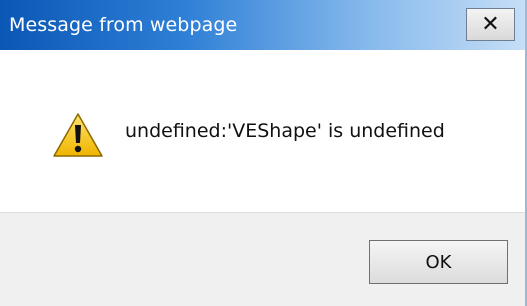 The height and width of the screenshot is (306, 527). Describe the element at coordinates (438, 262) in the screenshot. I see `ok-button: OK` at that location.